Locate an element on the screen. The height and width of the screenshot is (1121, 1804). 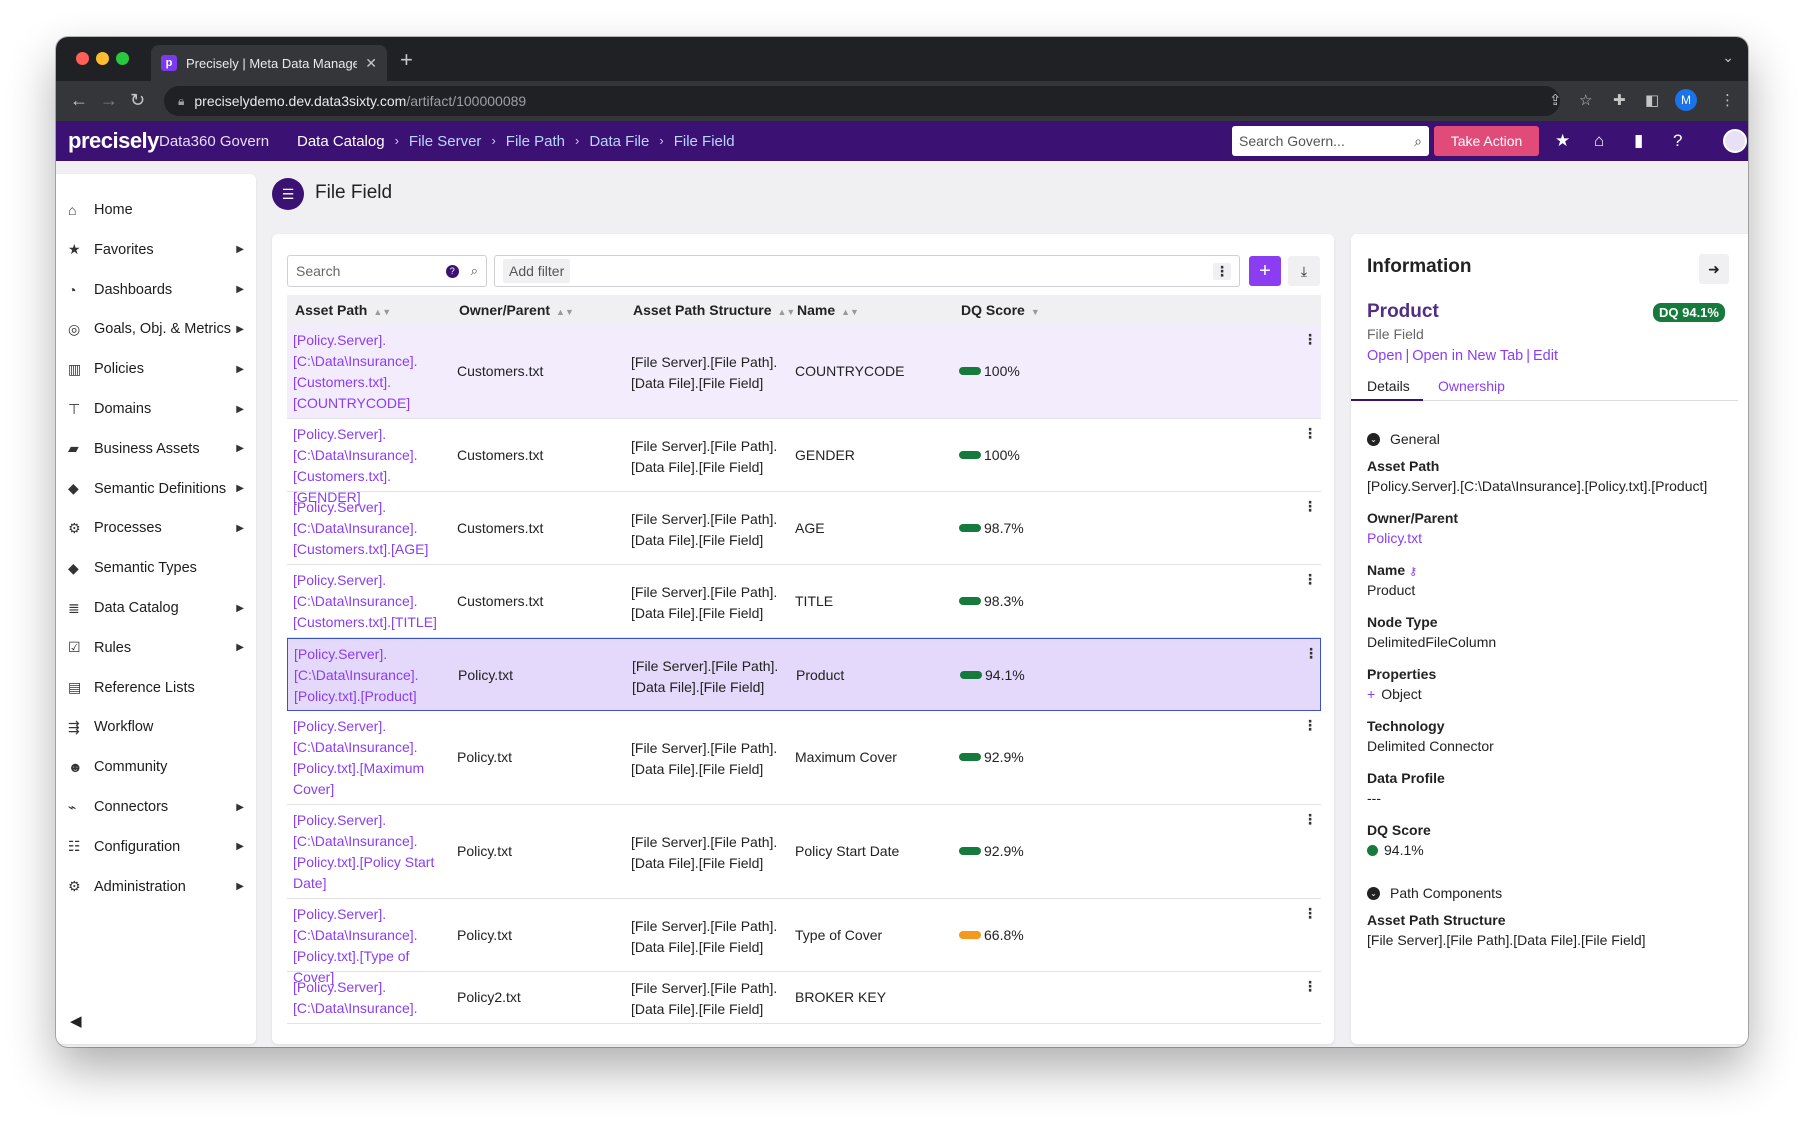
asset-name-link: Product is located at coordinates (1403, 312).